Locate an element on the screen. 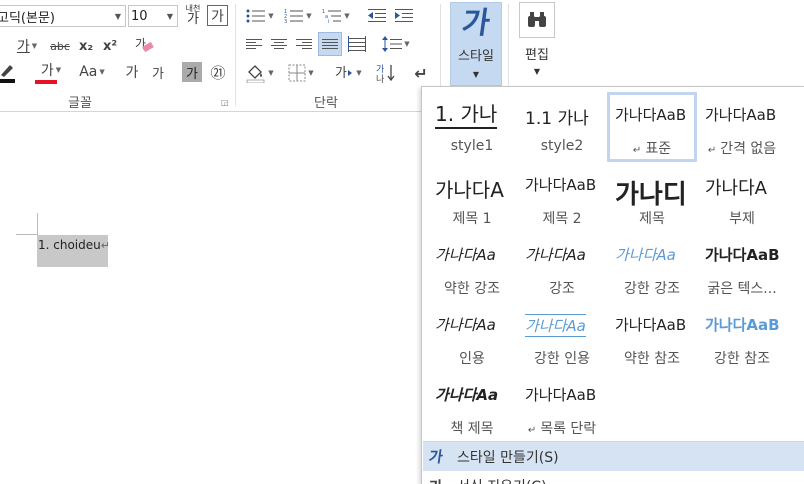 The image size is (804, 484). create-style-menu-item: 가 스타일 만들기(S) is located at coordinates (613, 456).